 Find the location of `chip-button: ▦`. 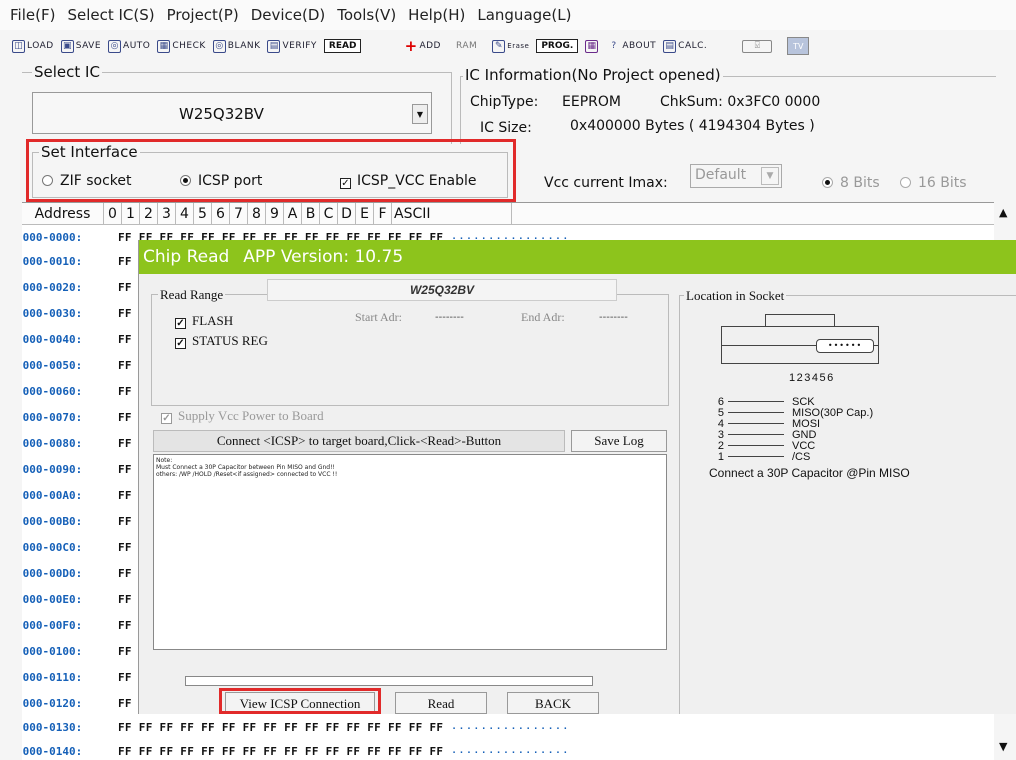

chip-button: ▦ is located at coordinates (592, 46).